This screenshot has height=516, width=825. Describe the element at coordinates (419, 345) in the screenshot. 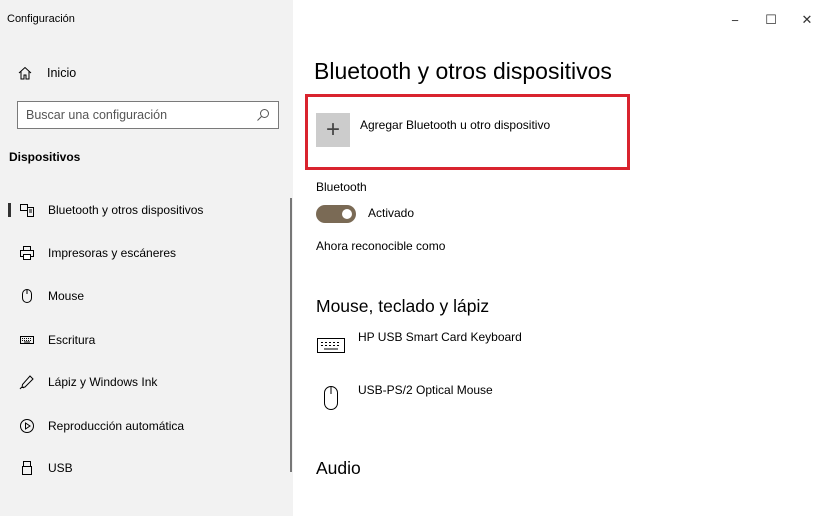

I see `device-keyboard: HP USB Smart Card Keyboard` at that location.